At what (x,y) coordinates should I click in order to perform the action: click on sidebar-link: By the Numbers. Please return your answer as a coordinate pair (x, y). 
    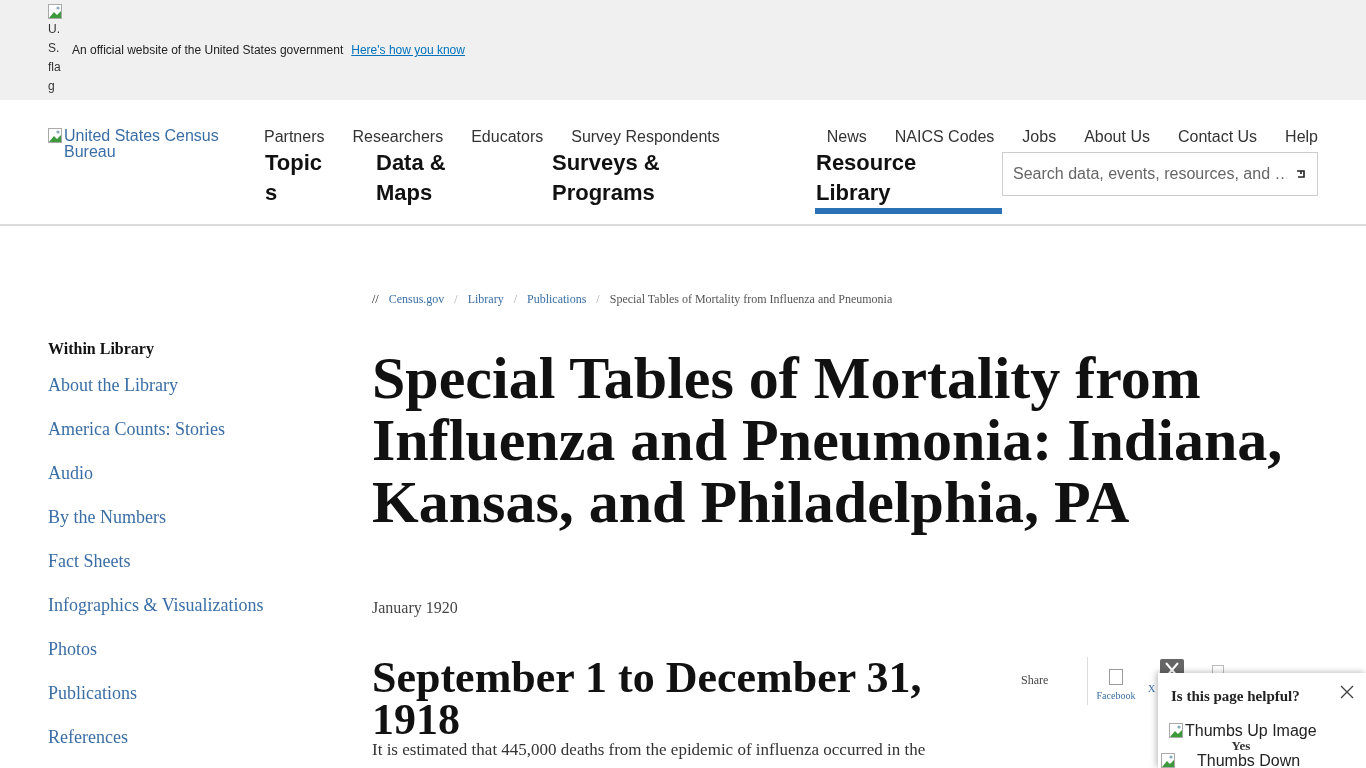
    Looking at the image, I should click on (210, 517).